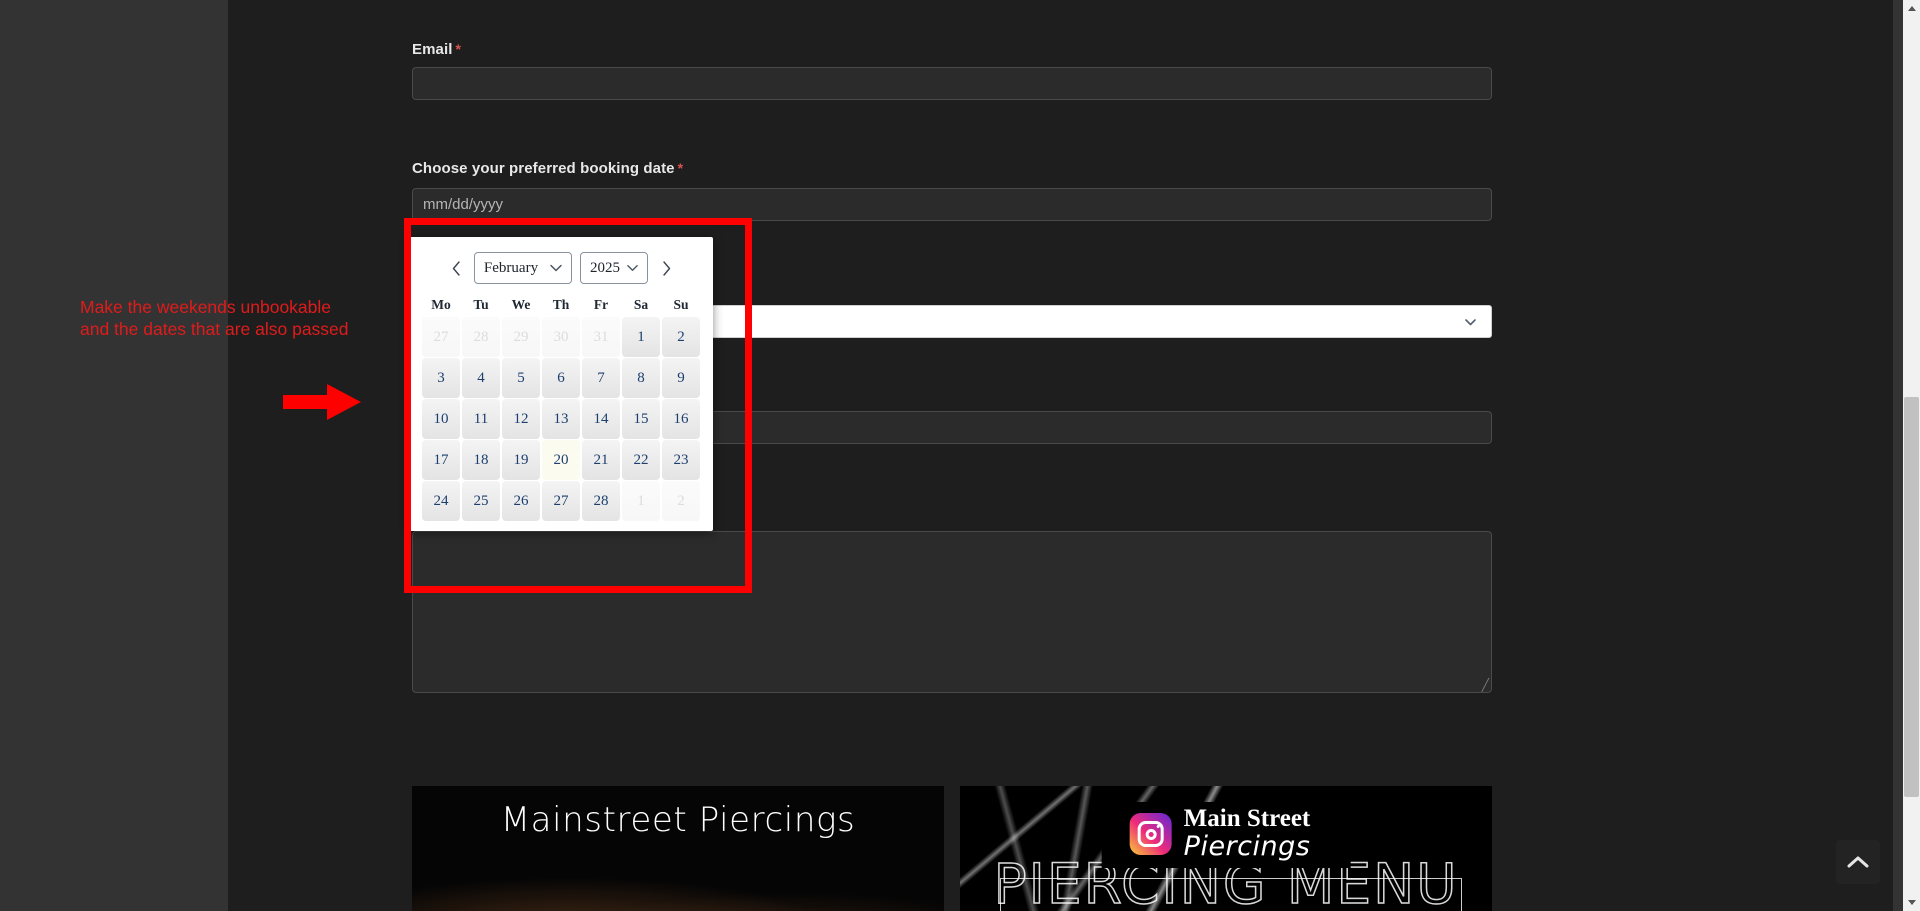  I want to click on booking-date-label-row: Choose your preferred booking date *, so click(547, 169).